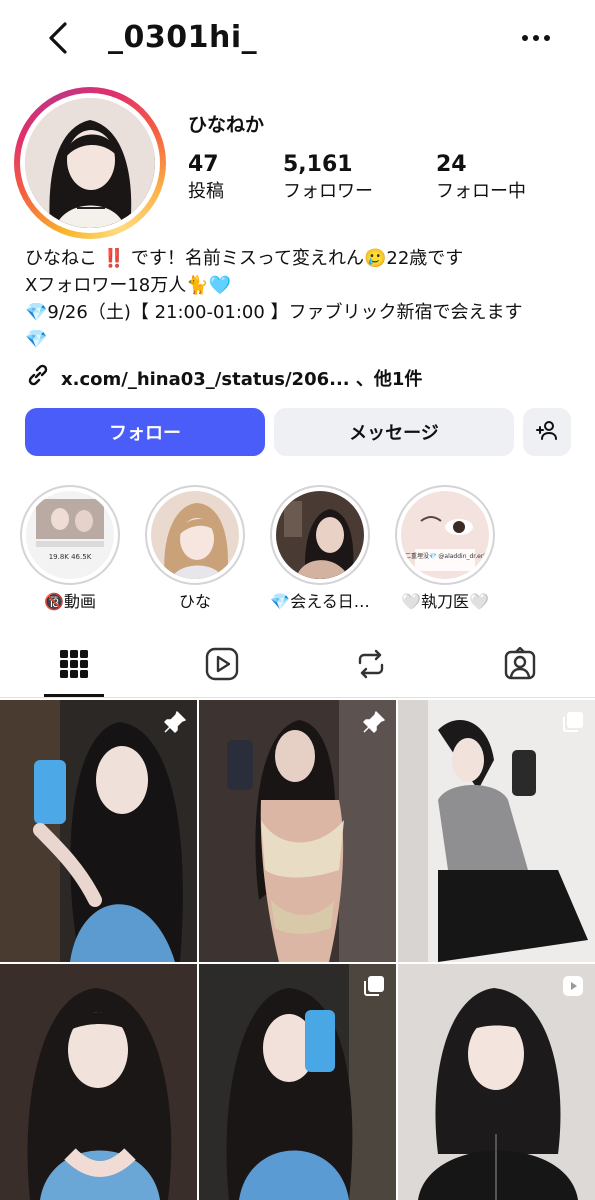  What do you see at coordinates (244, 258) in the screenshot?
I see `bio-line-1: ひなねこ ‼️ です！名前ミスって変えれん🥲22歳です` at bounding box center [244, 258].